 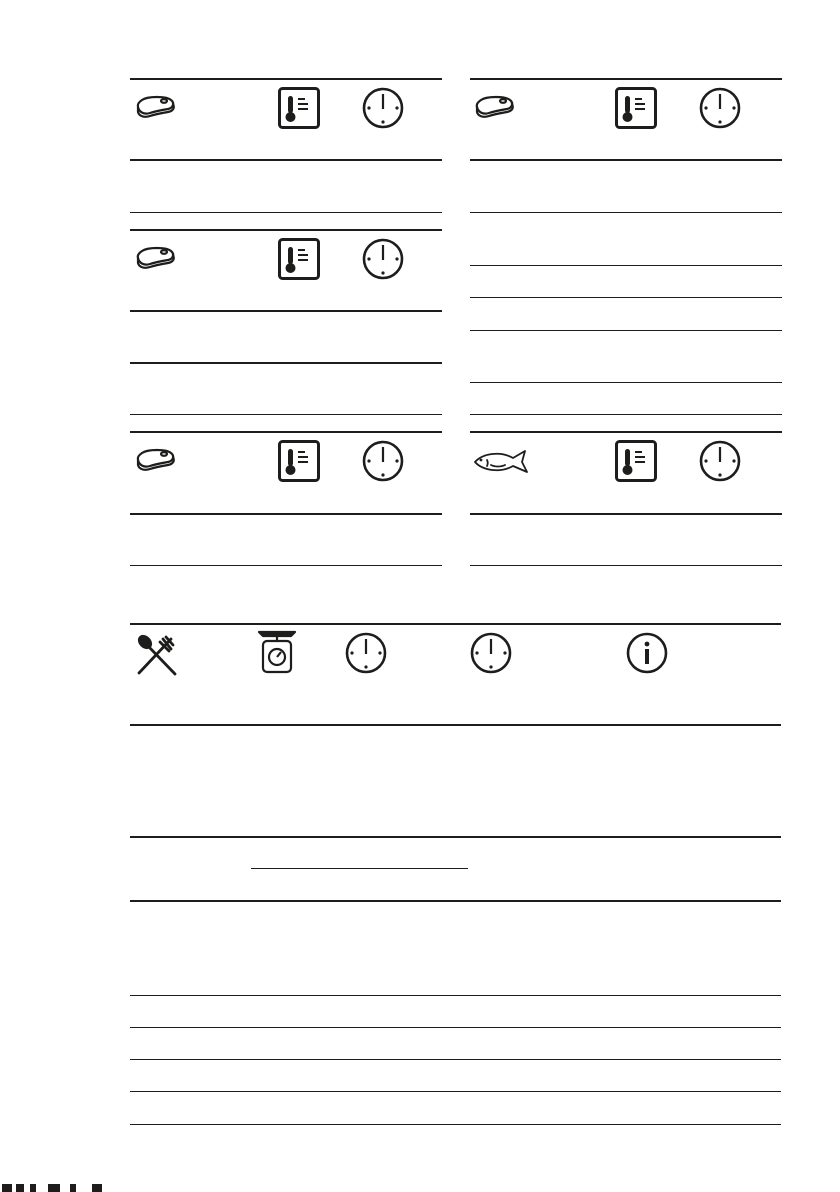 What do you see at coordinates (157, 655) in the screenshot?
I see `cutlery-icon` at bounding box center [157, 655].